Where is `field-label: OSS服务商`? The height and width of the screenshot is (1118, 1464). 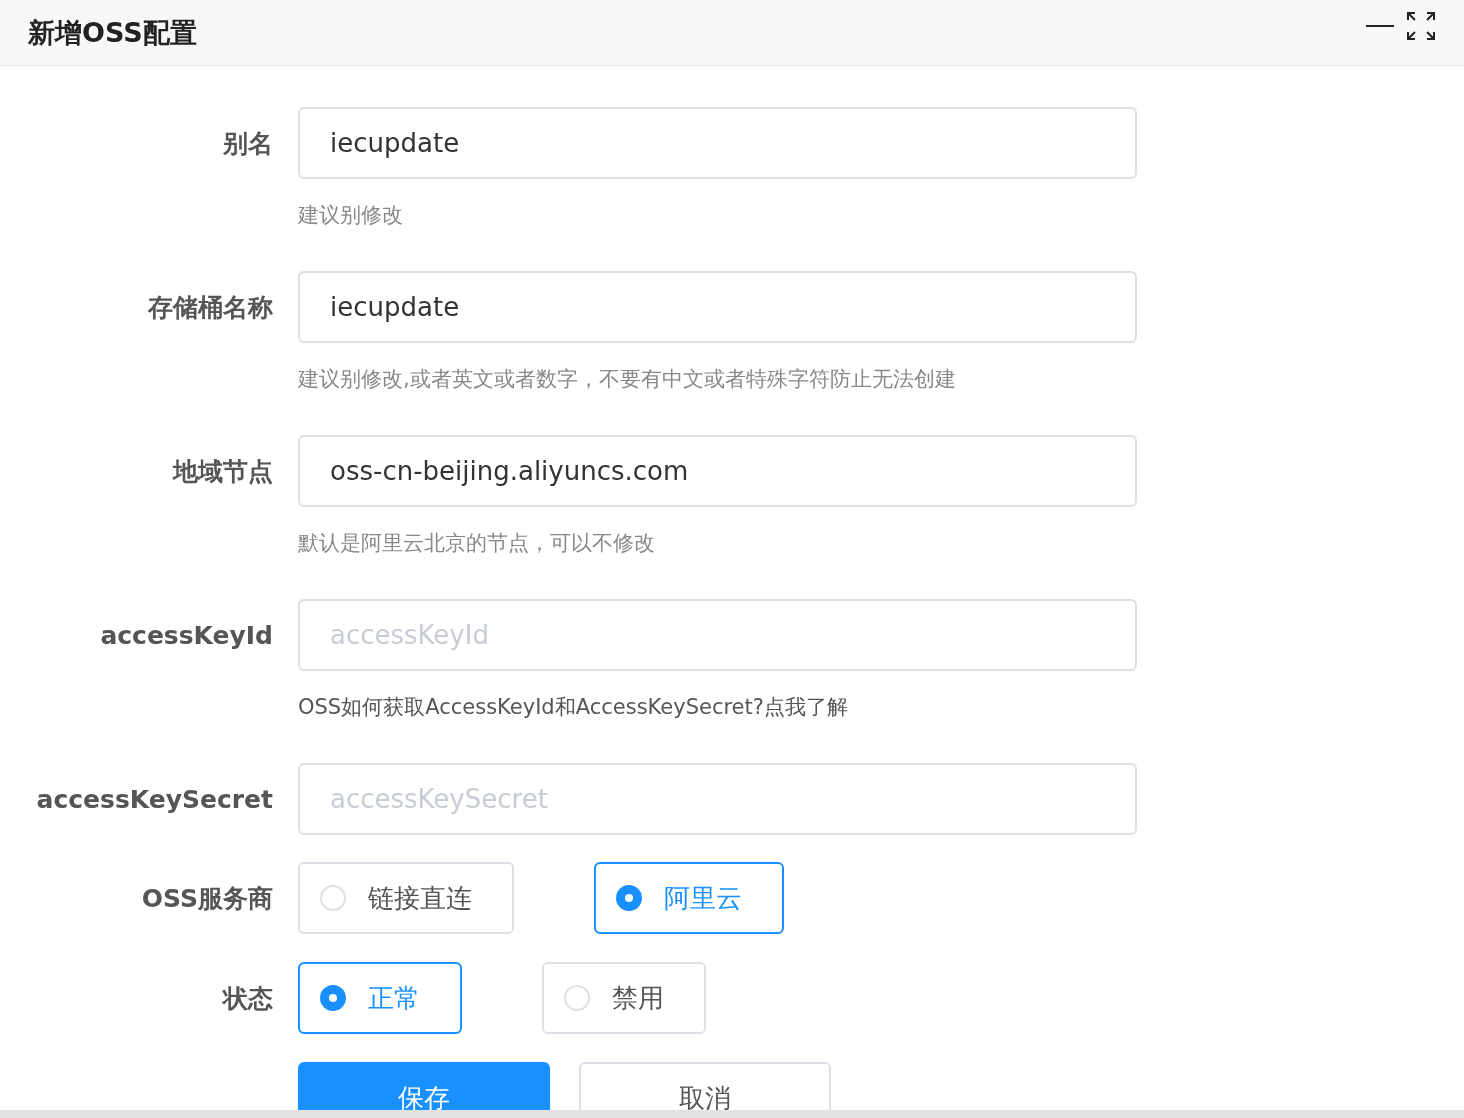
field-label: OSS服务商 is located at coordinates (207, 898).